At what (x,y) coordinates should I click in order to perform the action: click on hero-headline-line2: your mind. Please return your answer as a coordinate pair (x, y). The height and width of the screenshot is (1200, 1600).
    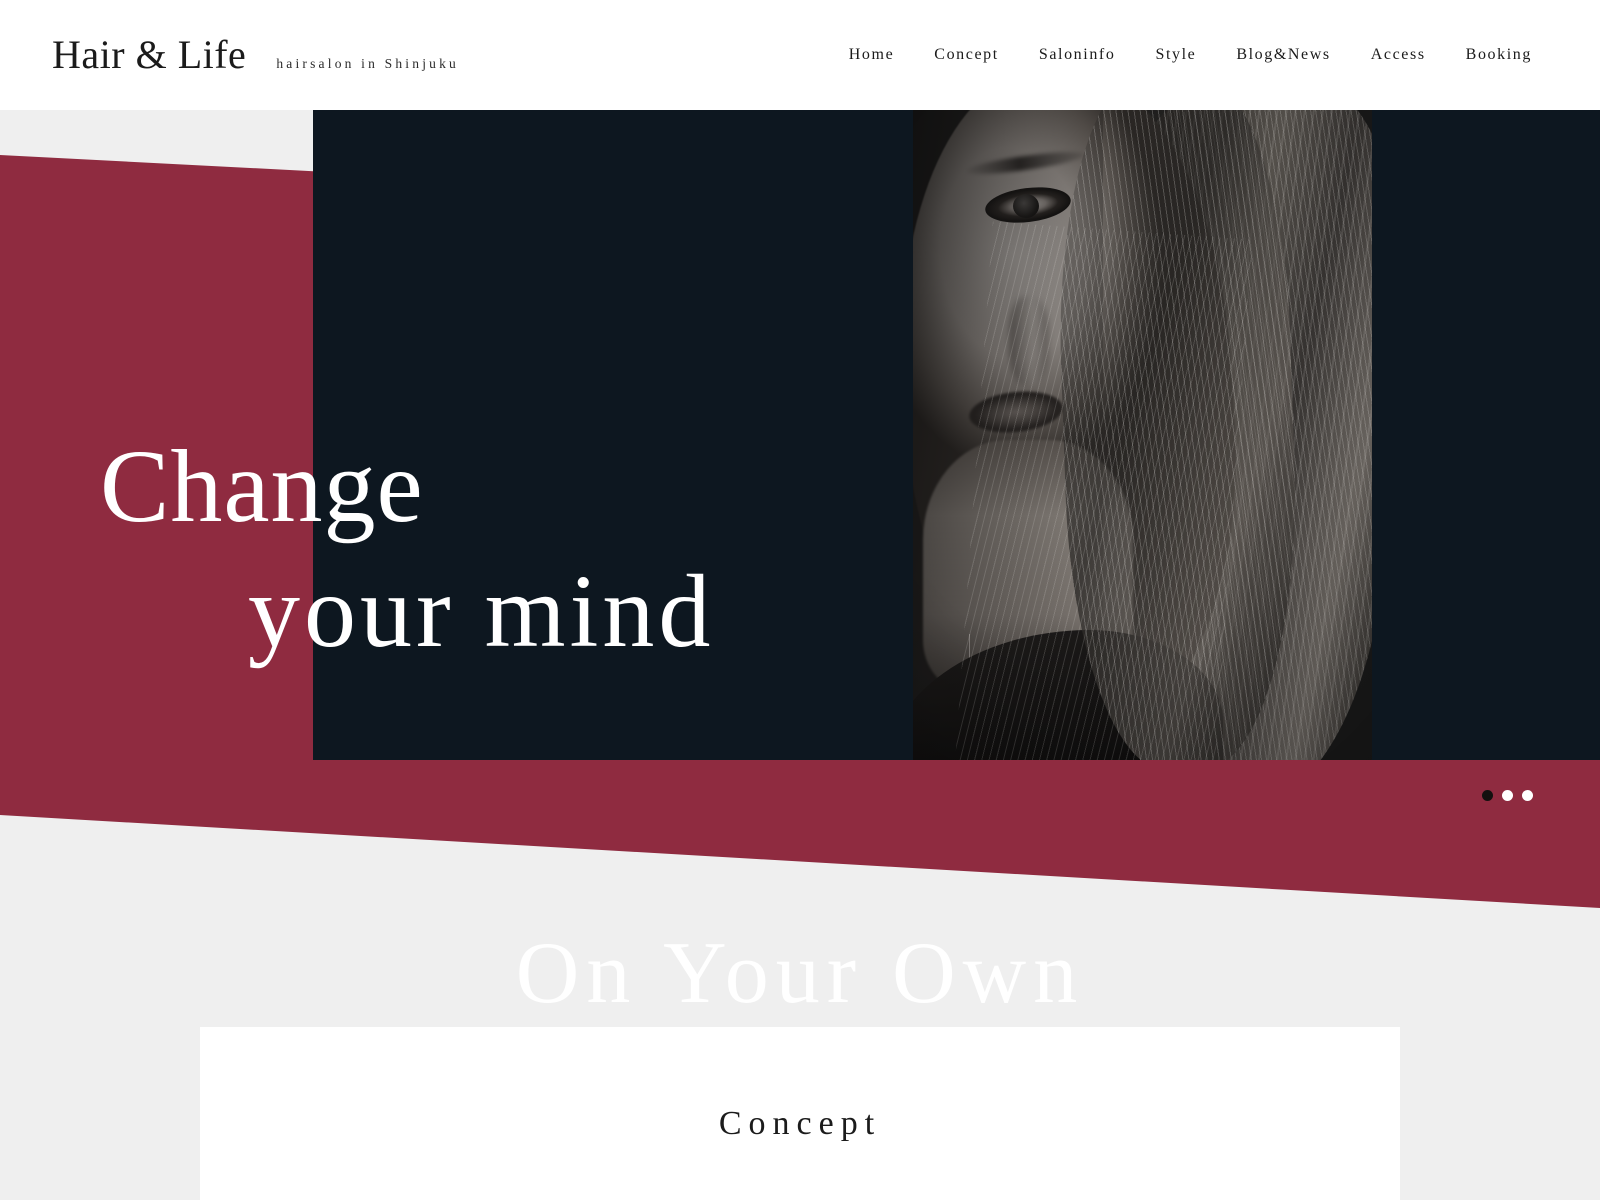
    Looking at the image, I should click on (481, 611).